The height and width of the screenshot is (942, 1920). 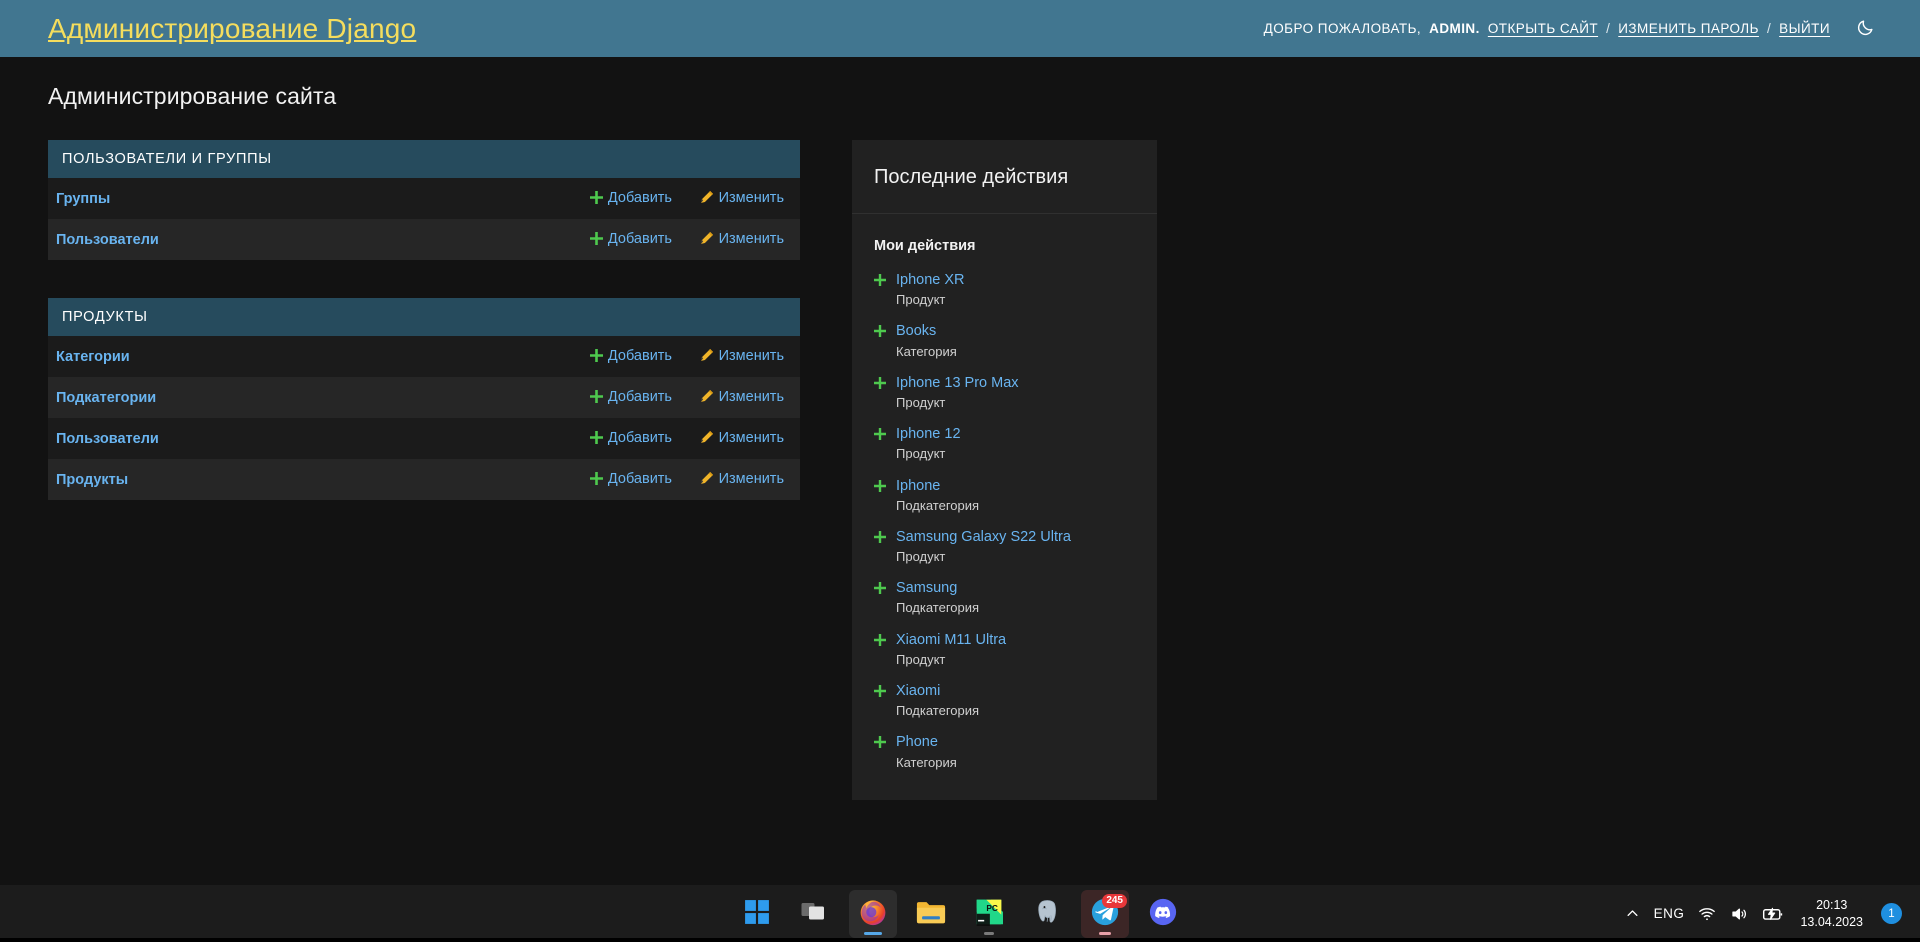 I want to click on language-indicator: ENG, so click(x=1669, y=913).